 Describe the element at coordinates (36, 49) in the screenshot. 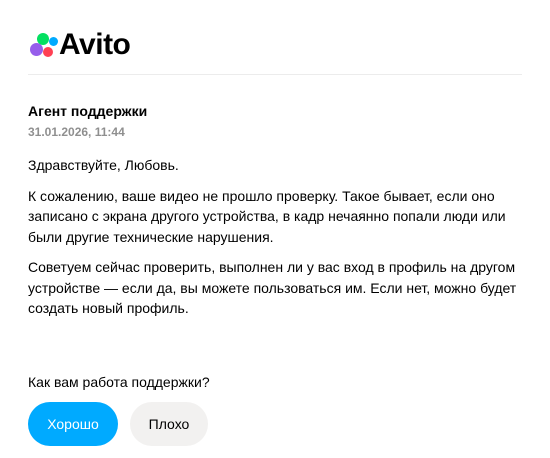

I see `logo-purple-dot` at that location.